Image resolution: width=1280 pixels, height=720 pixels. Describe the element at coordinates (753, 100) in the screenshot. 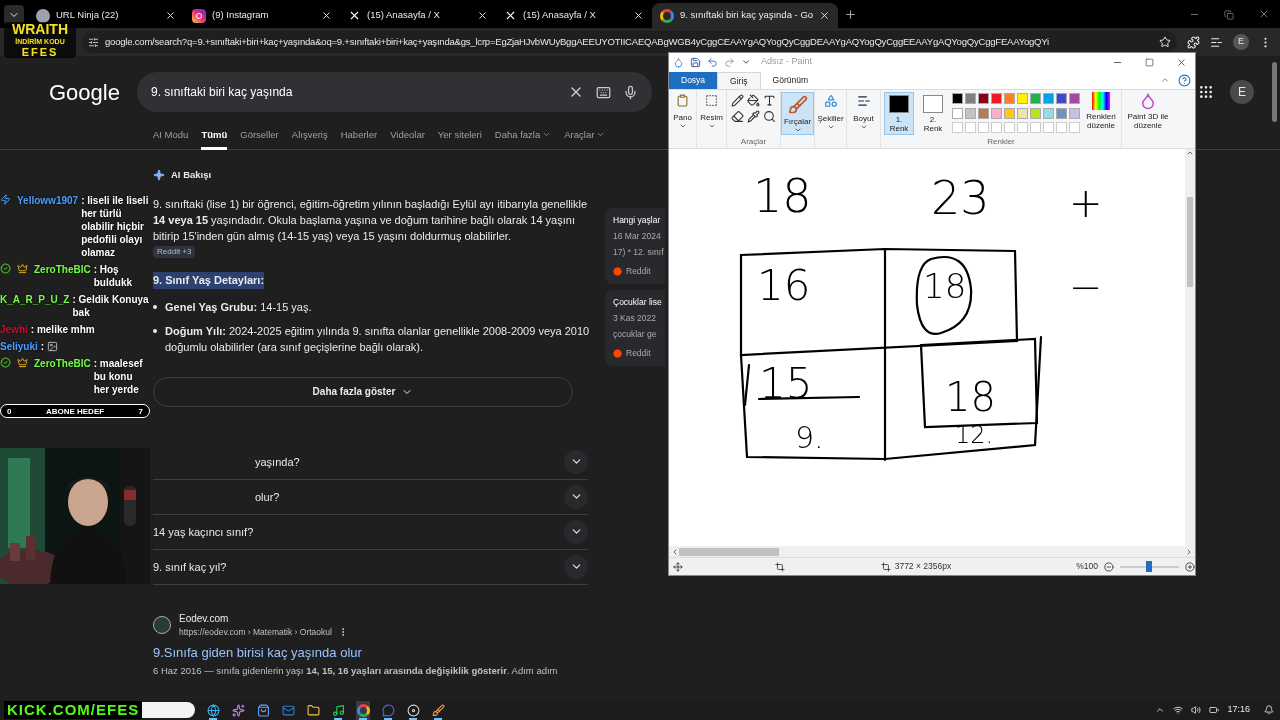

I see `paint-bucket-icon` at that location.